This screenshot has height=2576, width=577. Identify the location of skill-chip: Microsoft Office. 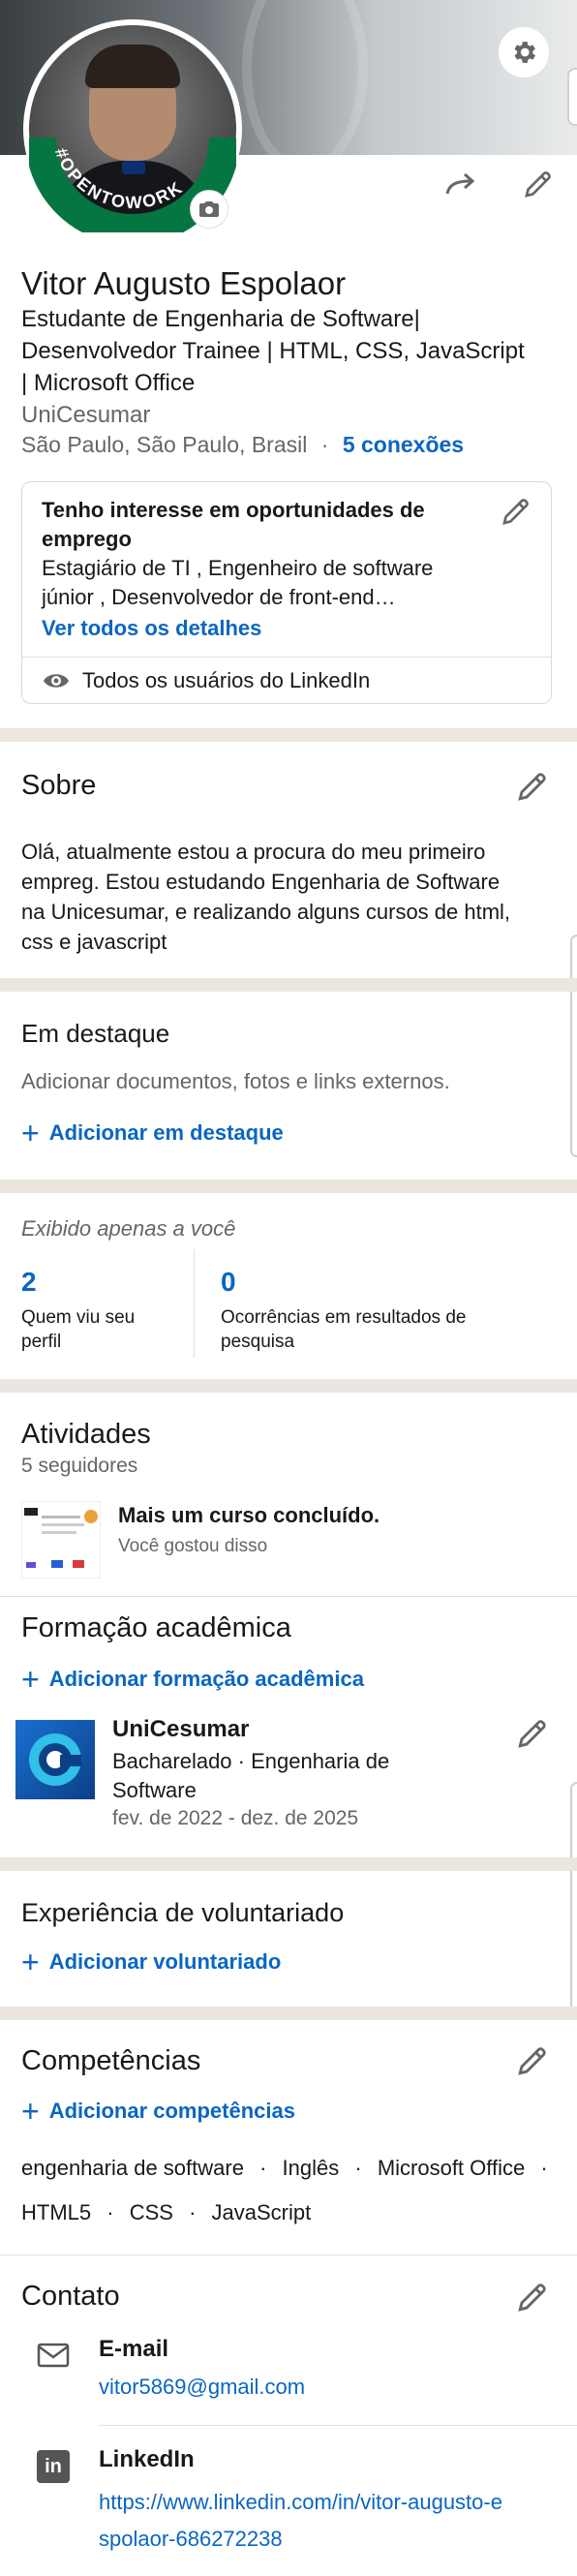
(451, 2168).